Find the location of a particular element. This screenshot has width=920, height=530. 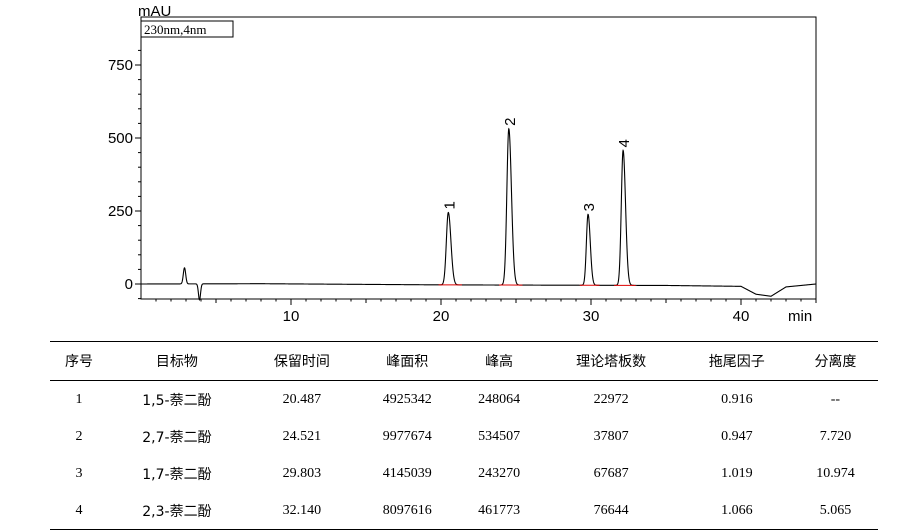

cell-tailing-factor: 1.019 is located at coordinates (737, 473).